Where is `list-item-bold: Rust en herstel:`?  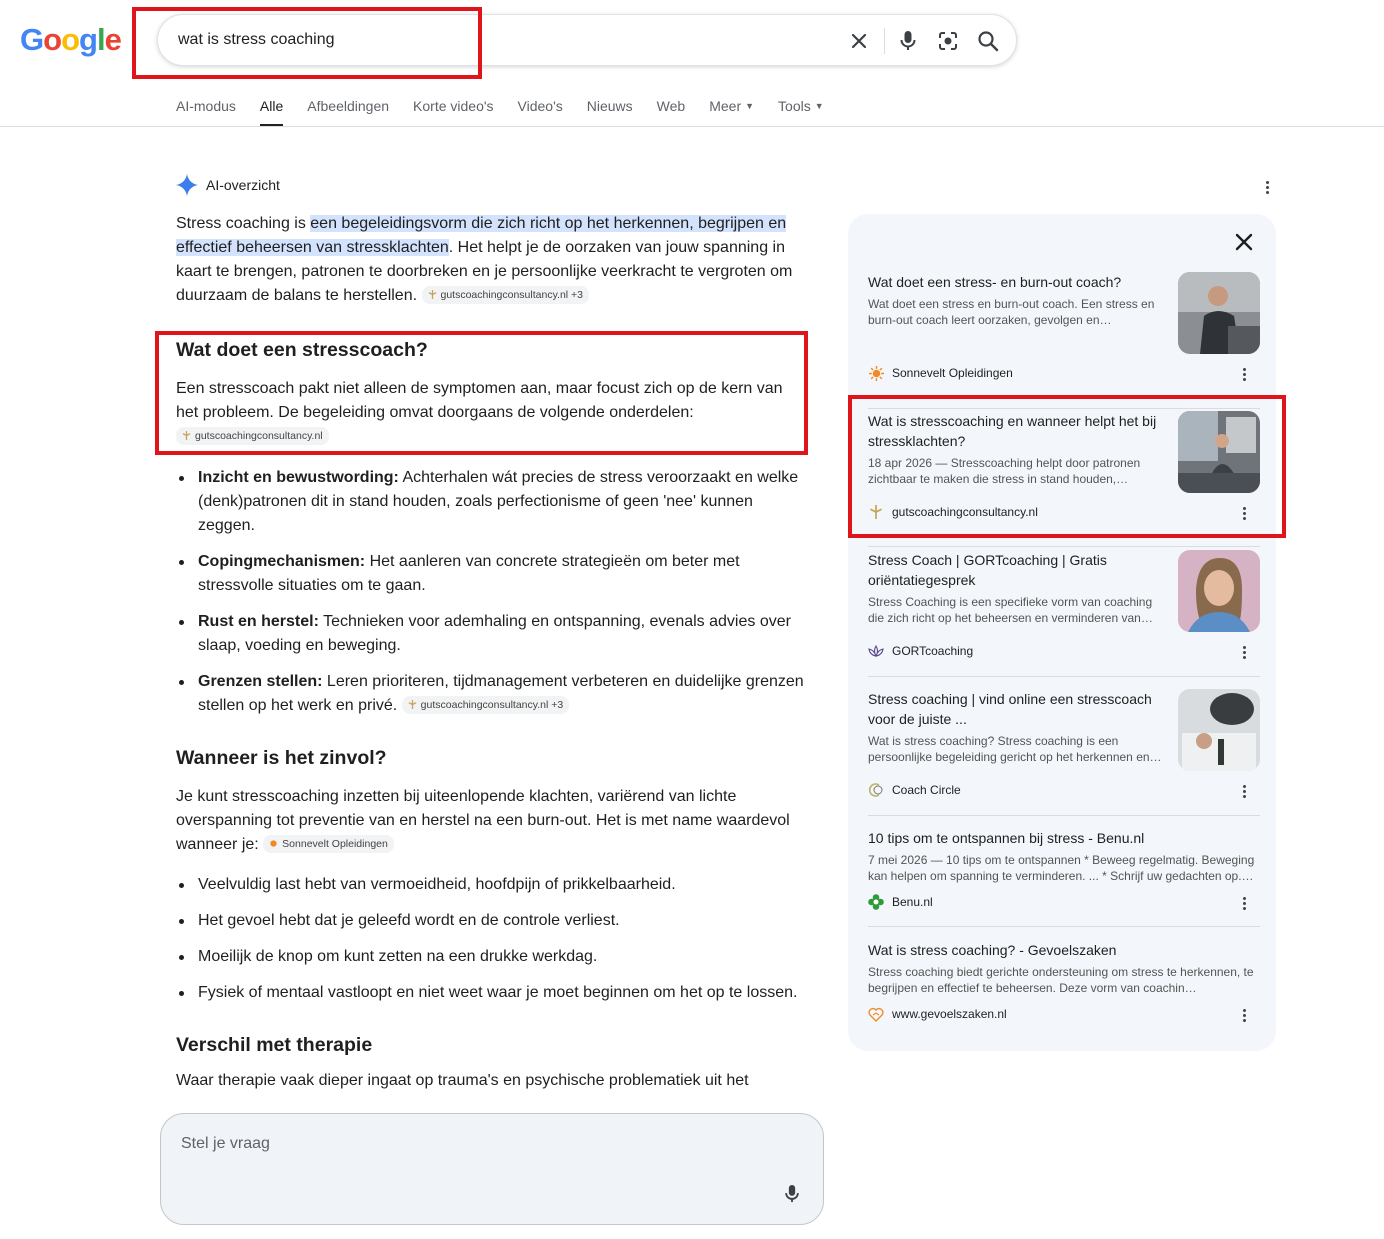
list-item-bold: Rust en herstel: is located at coordinates (258, 621).